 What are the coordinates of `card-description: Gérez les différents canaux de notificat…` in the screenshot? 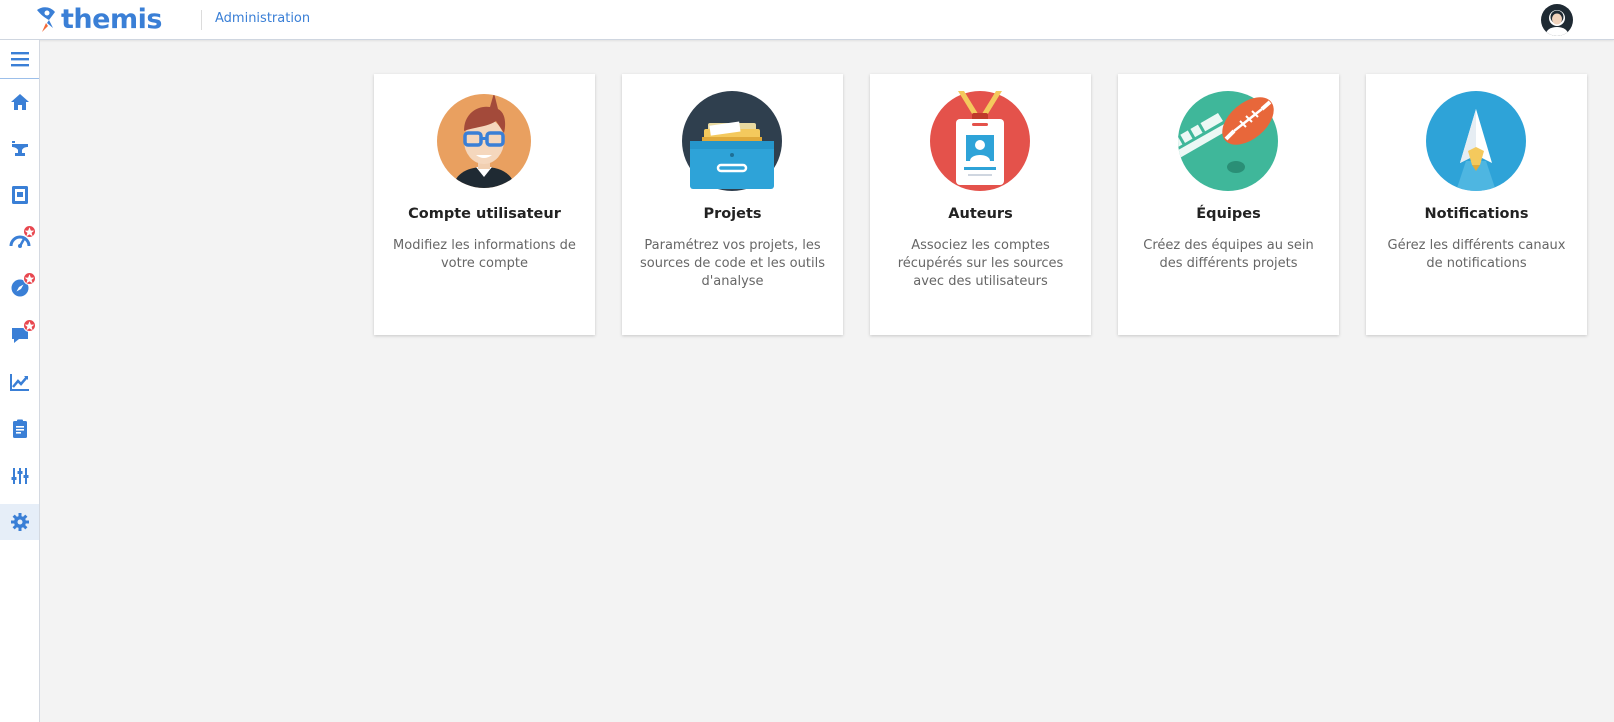 It's located at (1476, 254).